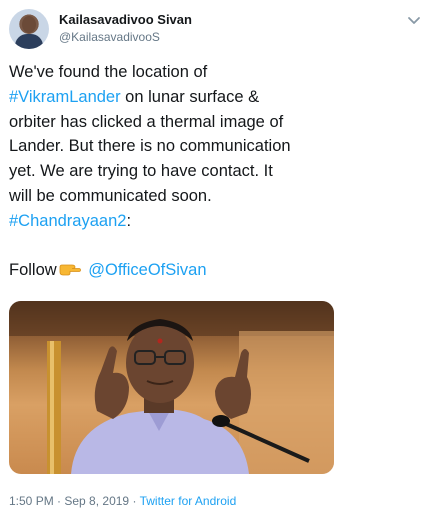  Describe the element at coordinates (188, 501) in the screenshot. I see `tweet-source: Twitter for Android` at that location.